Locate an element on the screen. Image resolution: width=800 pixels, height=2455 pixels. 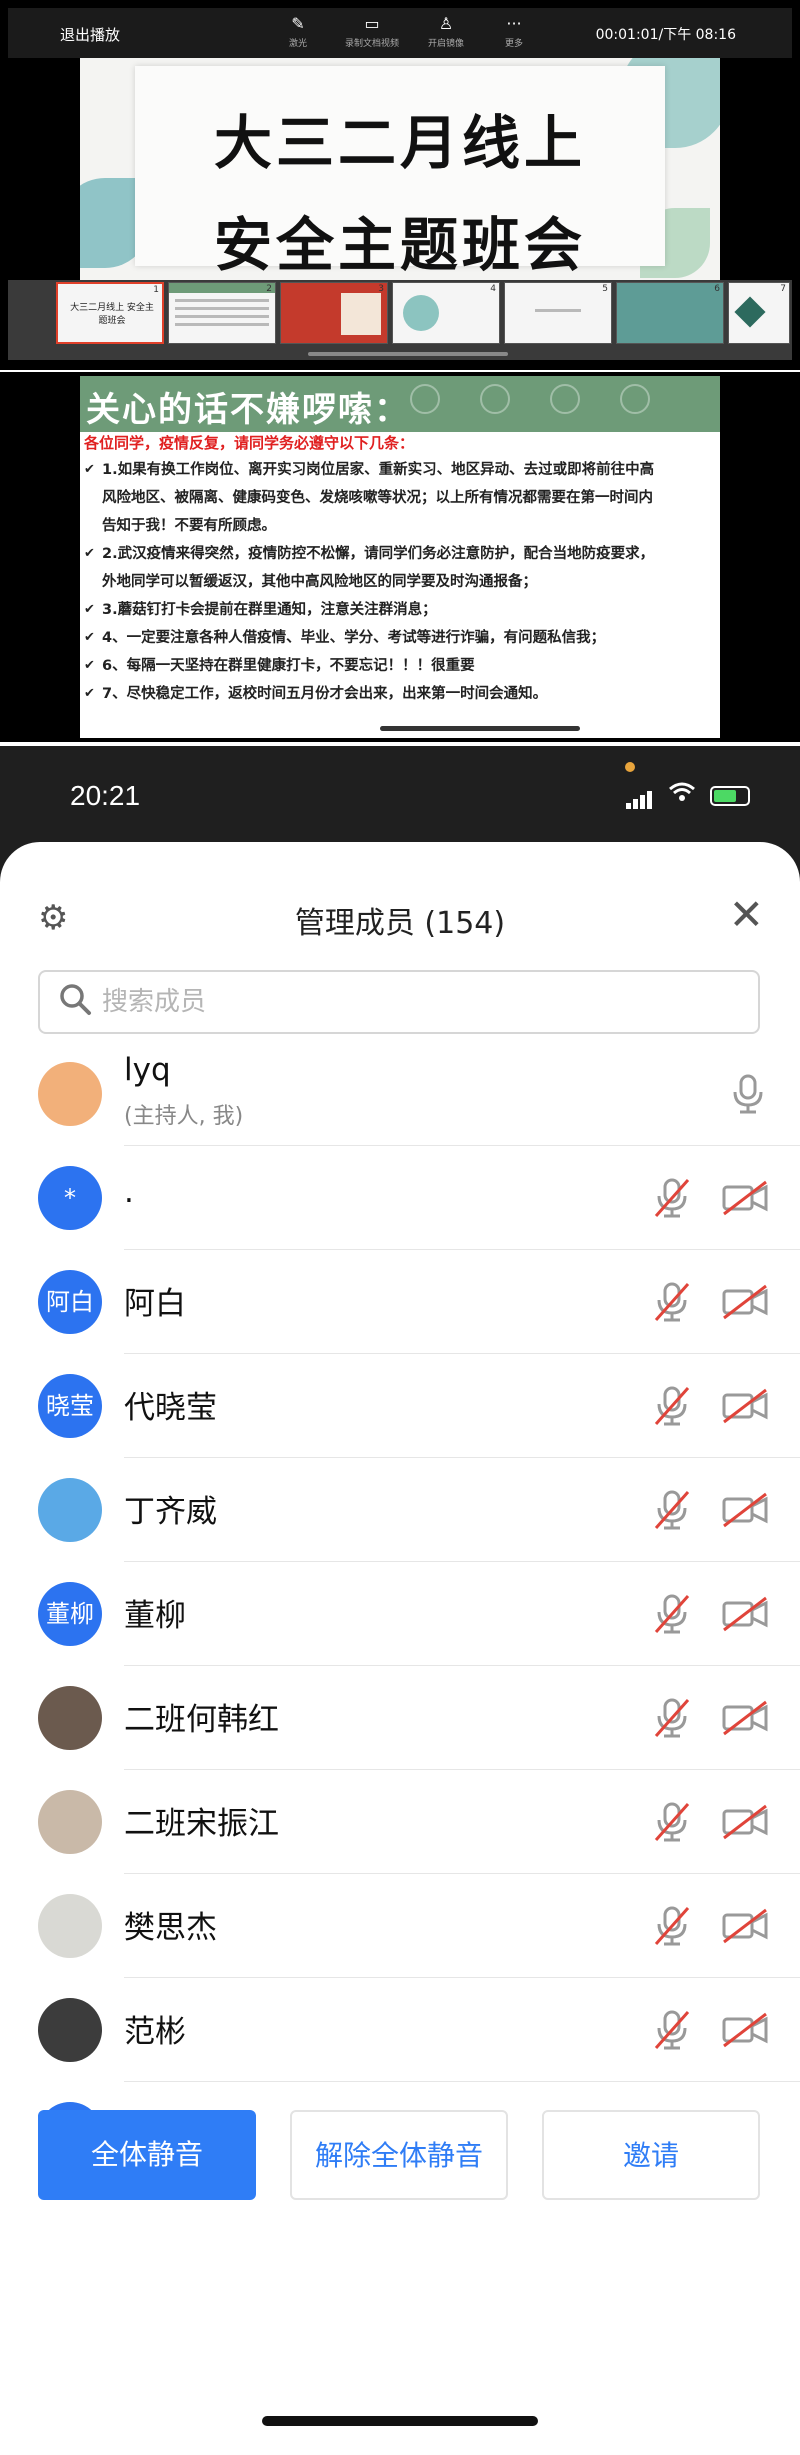
member-row: lyq (主持人, 我) is located at coordinates (400, 1094).